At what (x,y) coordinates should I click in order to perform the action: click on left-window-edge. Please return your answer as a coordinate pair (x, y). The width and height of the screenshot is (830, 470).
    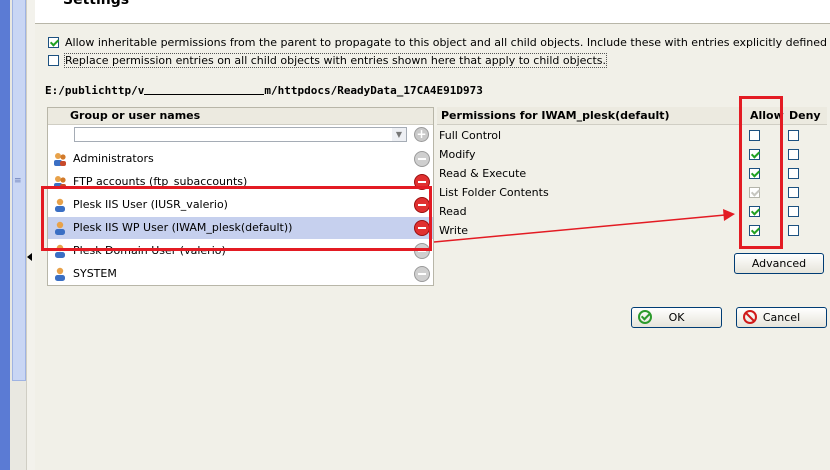
    Looking at the image, I should click on (5, 235).